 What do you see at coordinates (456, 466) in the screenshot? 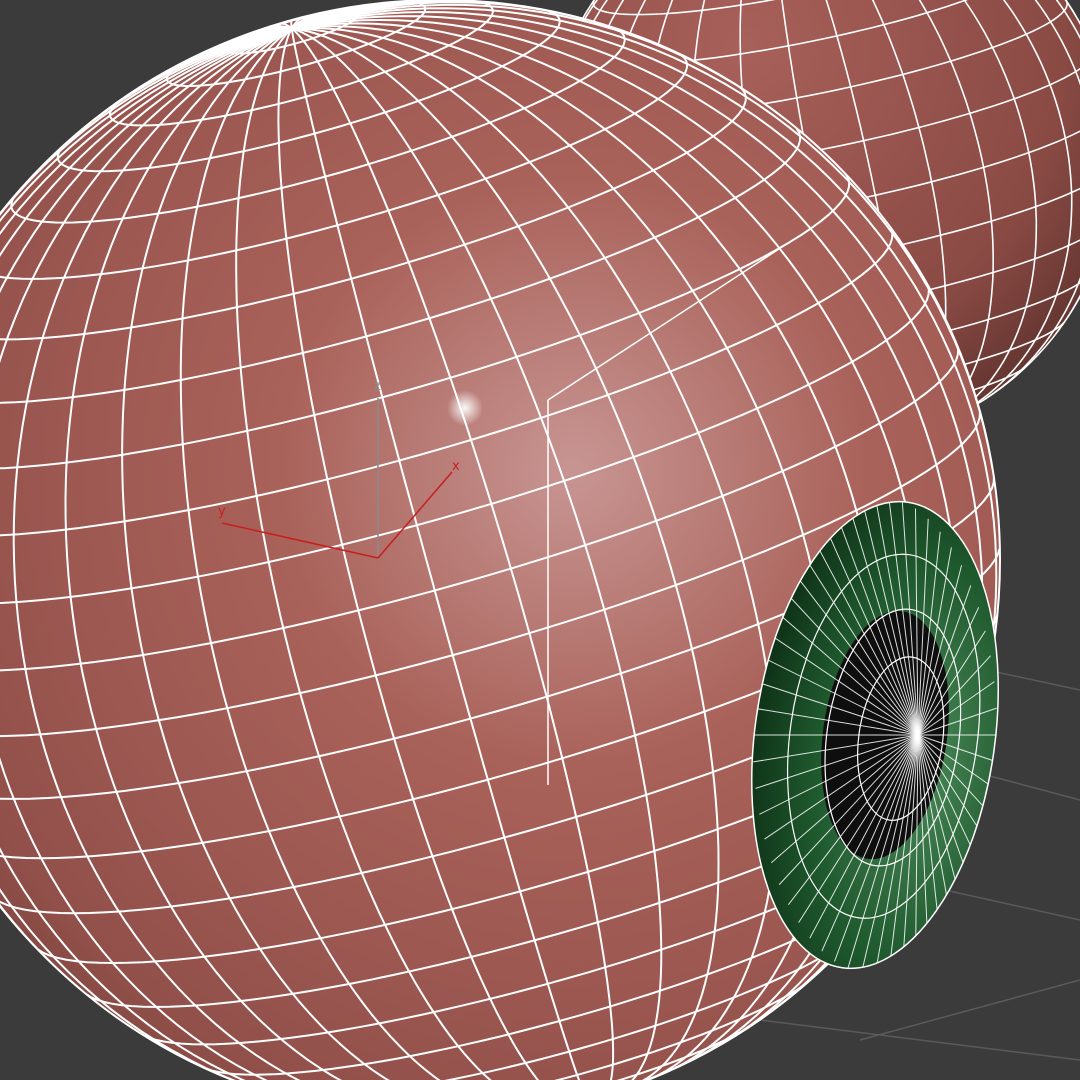
I see `gizmo-label-x: x` at bounding box center [456, 466].